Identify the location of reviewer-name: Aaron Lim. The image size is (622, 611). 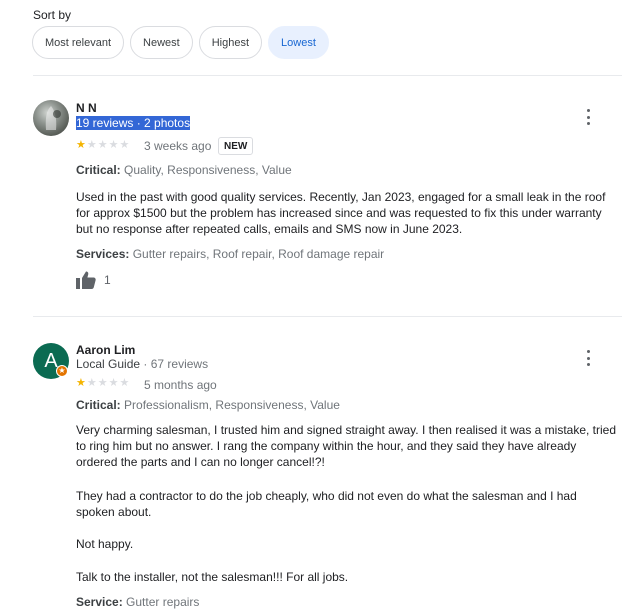
(105, 350).